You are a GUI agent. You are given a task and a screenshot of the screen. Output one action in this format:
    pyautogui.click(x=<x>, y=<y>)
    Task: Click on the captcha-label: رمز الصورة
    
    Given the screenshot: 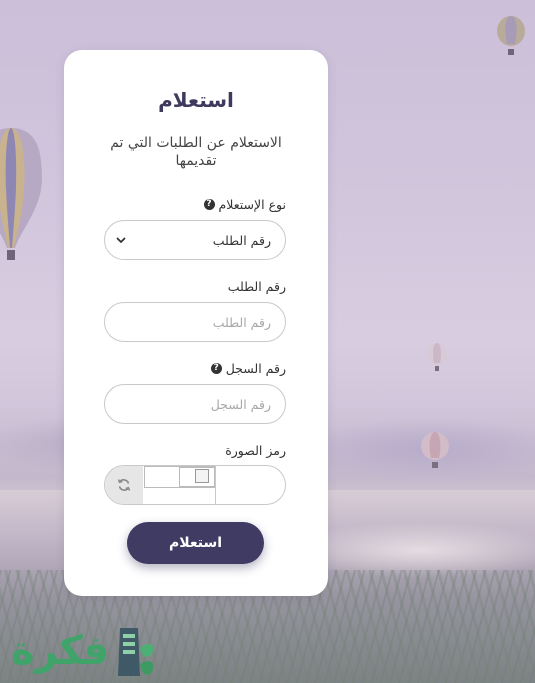 What is the action you would take?
    pyautogui.click(x=255, y=450)
    